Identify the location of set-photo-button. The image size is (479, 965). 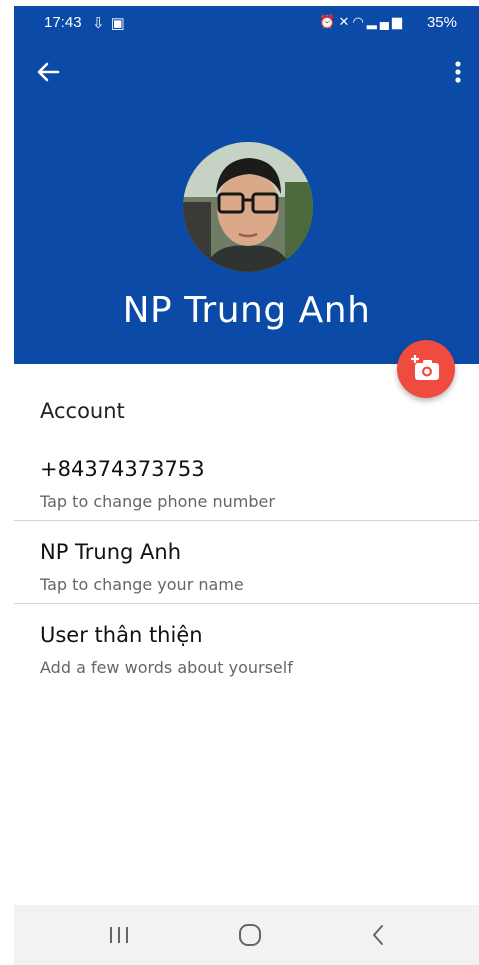
(426, 369).